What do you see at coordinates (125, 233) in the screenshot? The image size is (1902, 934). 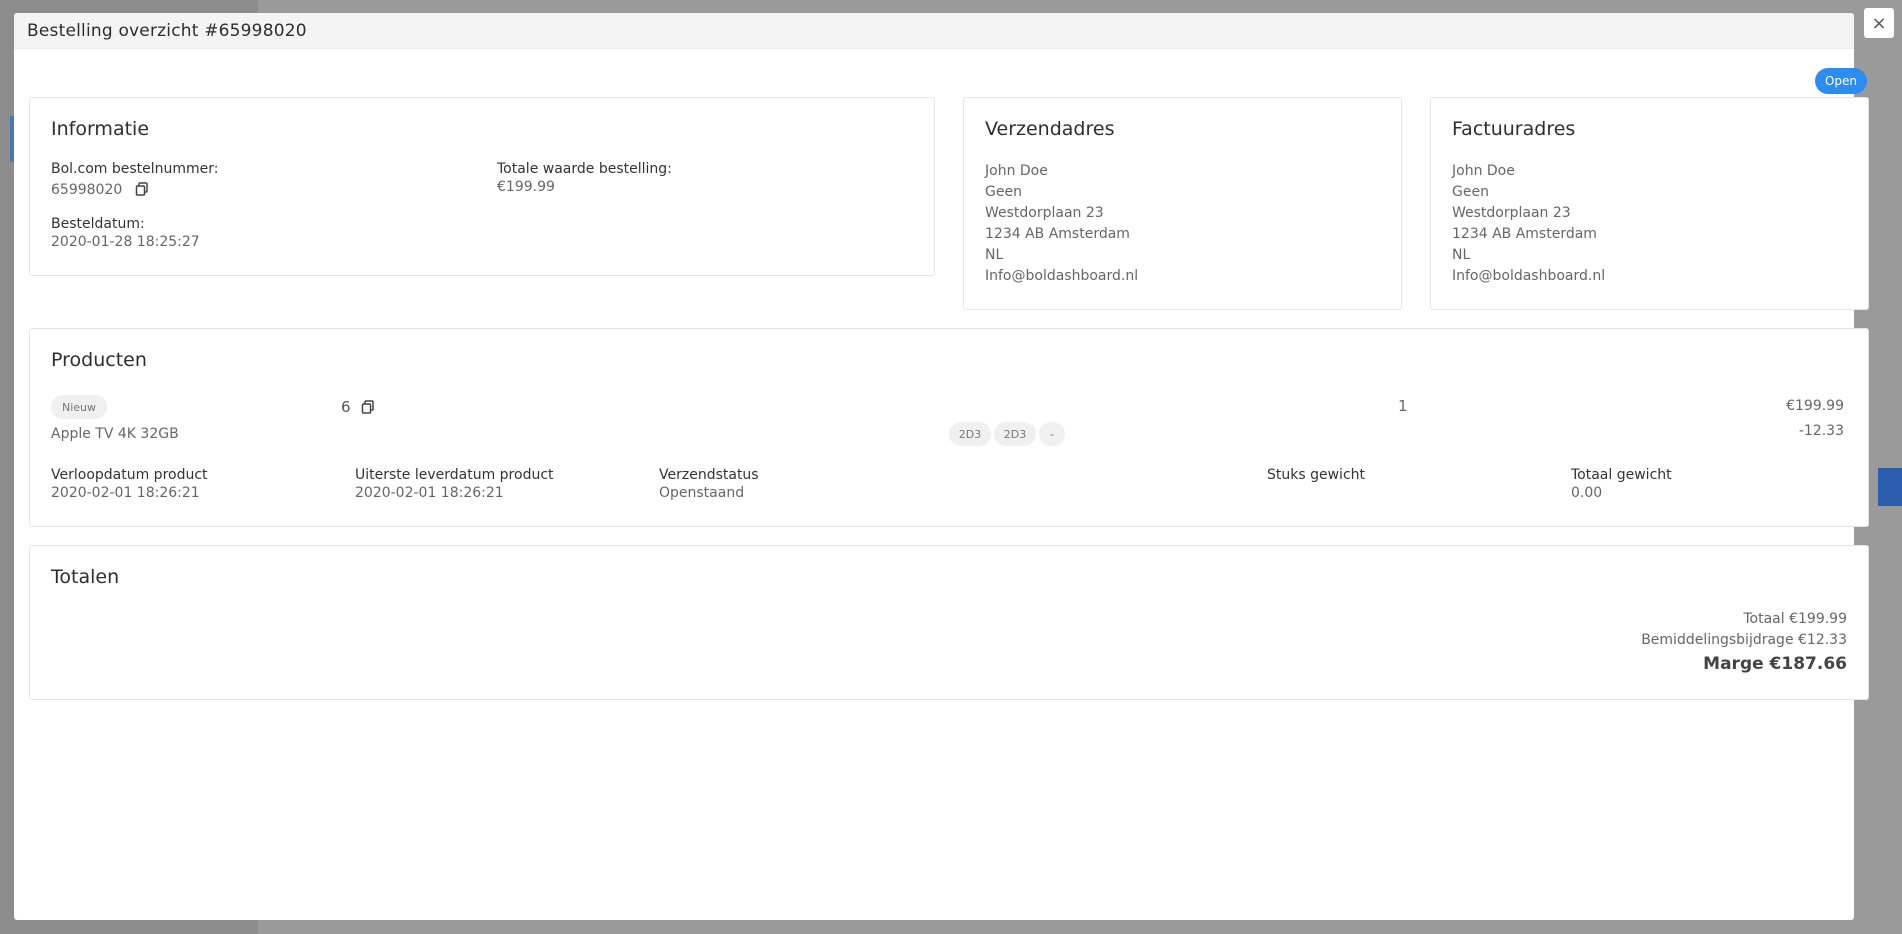 I see `order-date-field: Besteldatum: 2020-01-28 18:25:27` at bounding box center [125, 233].